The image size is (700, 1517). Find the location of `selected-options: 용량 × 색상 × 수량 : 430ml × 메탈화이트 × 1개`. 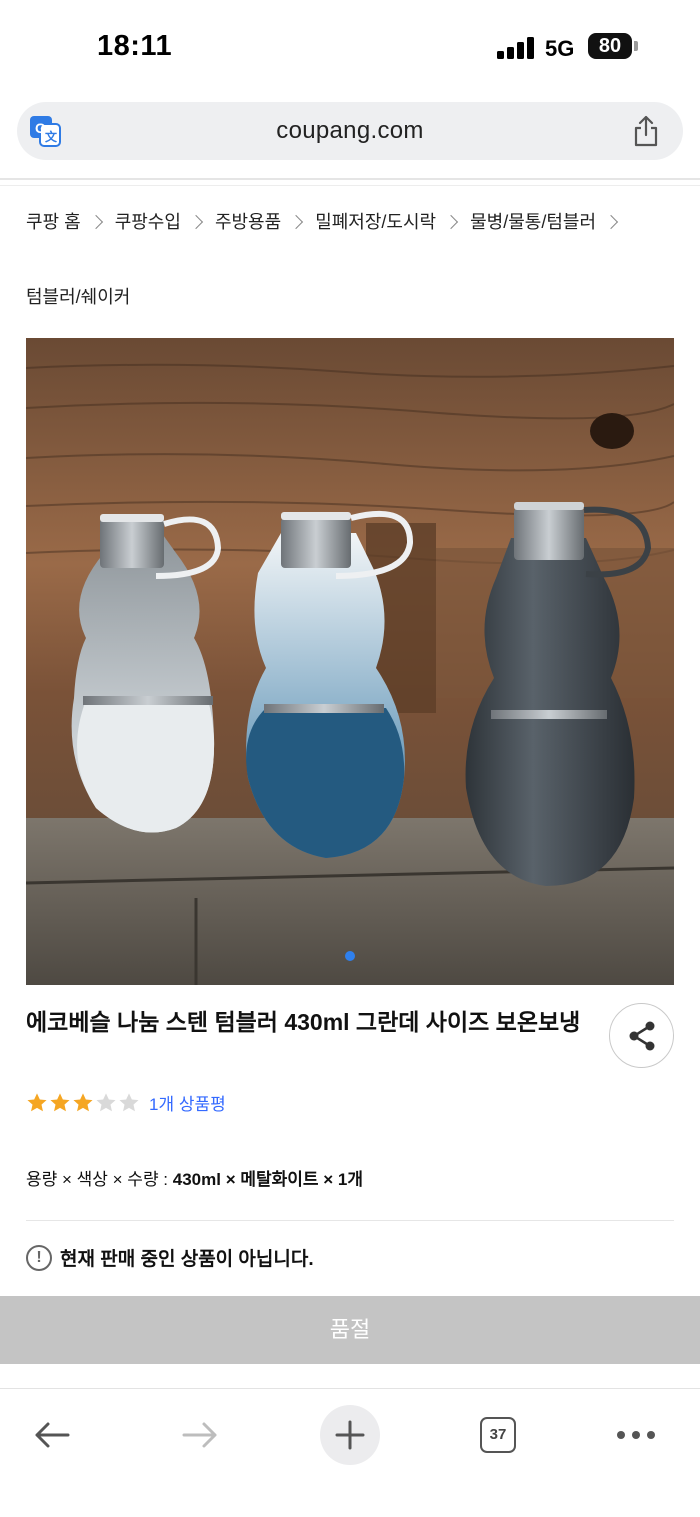

selected-options: 용량 × 색상 × 수량 : 430ml × 메탈화이트 × 1개 is located at coordinates (194, 1177).